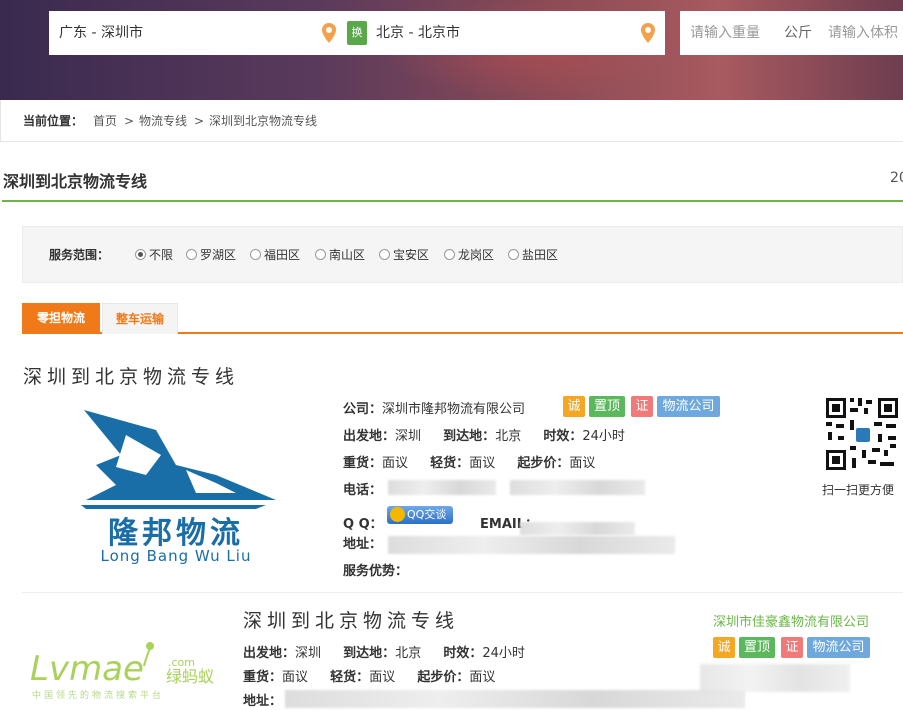  What do you see at coordinates (442, 487) in the screenshot?
I see `phone-blurred` at bounding box center [442, 487].